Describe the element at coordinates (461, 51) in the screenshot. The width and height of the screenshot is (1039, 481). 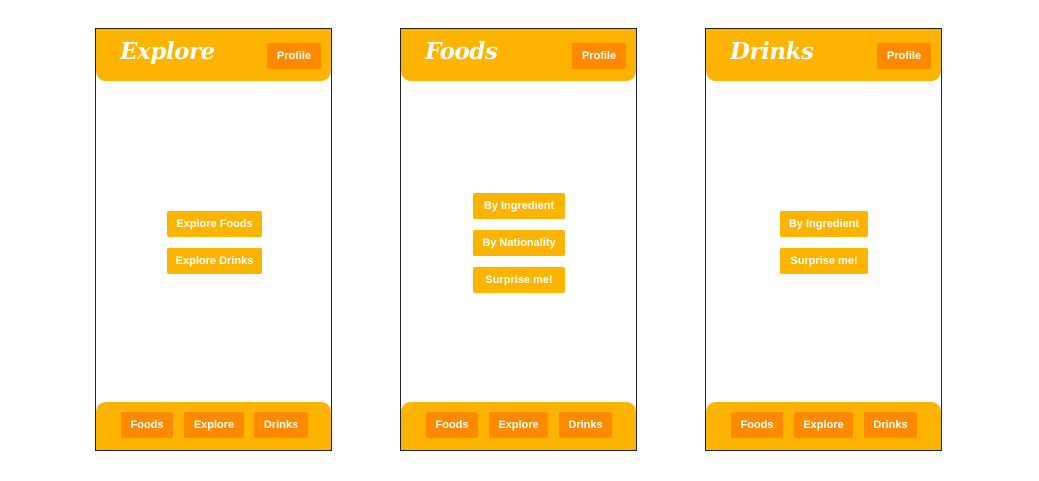
I see `page-title: Foods` at that location.